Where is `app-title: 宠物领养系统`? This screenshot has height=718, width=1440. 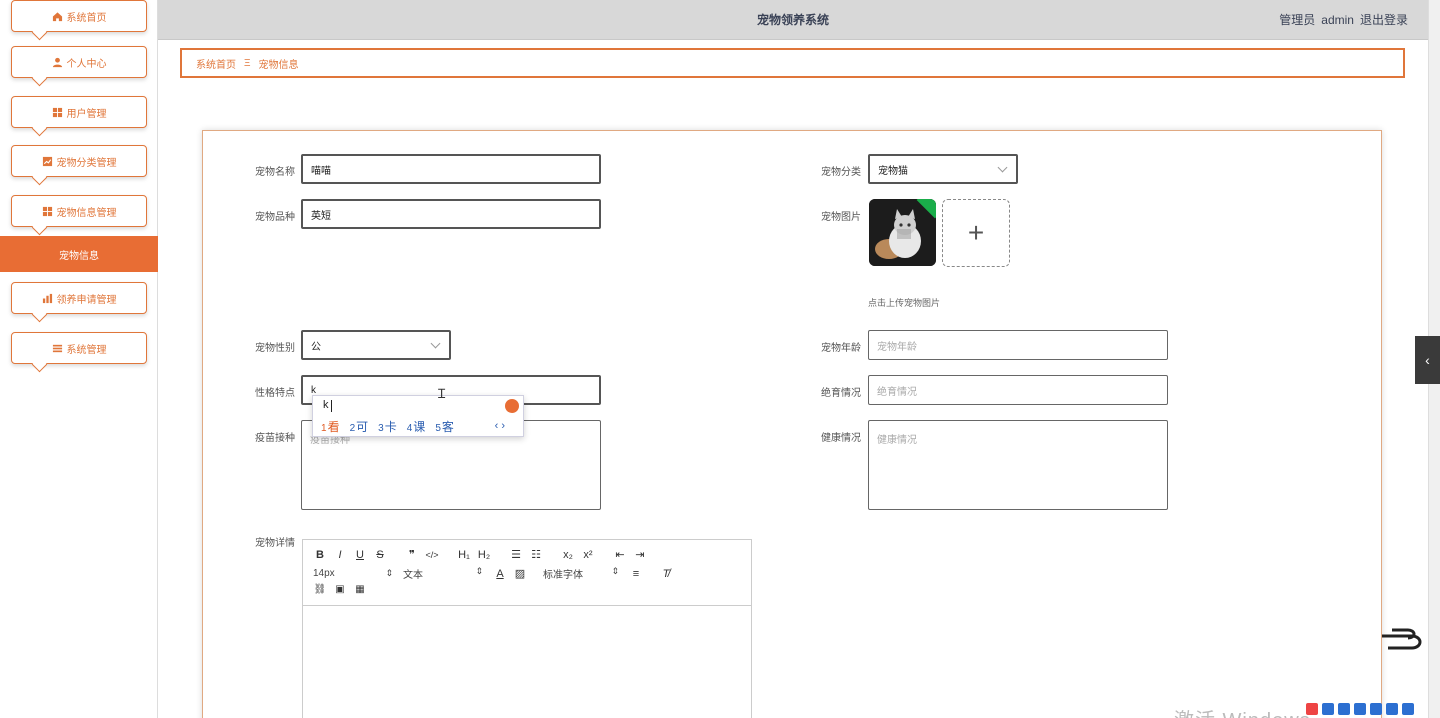 app-title: 宠物领养系统 is located at coordinates (792, 20).